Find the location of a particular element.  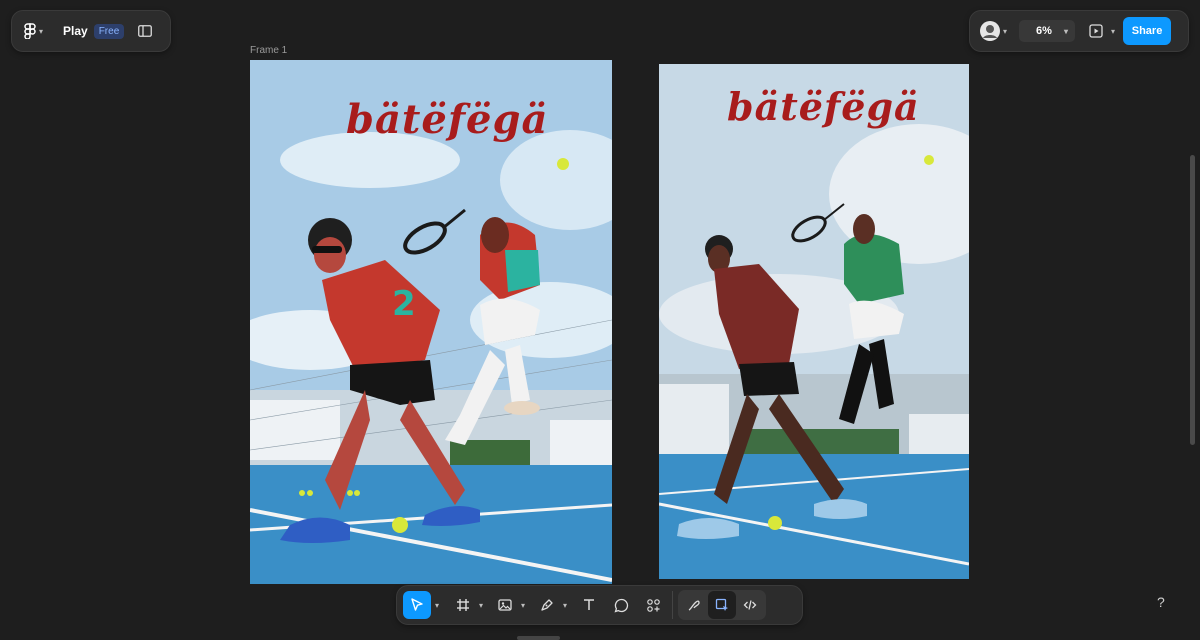

plan-badge: Free is located at coordinates (109, 31).